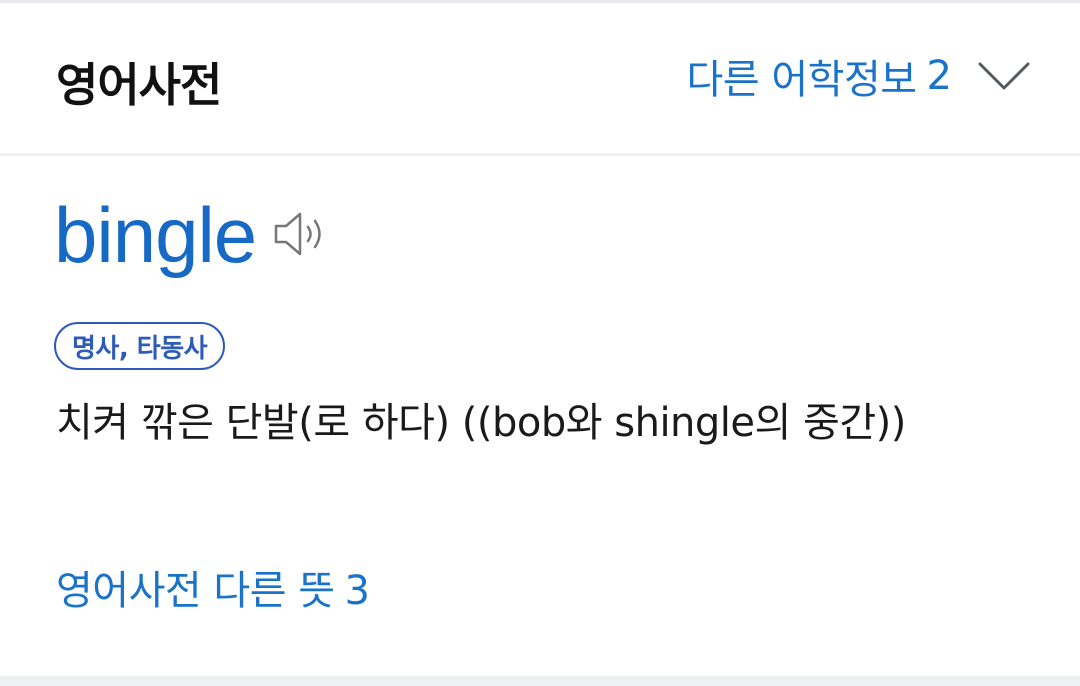 This screenshot has height=686, width=1080. Describe the element at coordinates (939, 76) in the screenshot. I see `more-info-count: 2` at that location.